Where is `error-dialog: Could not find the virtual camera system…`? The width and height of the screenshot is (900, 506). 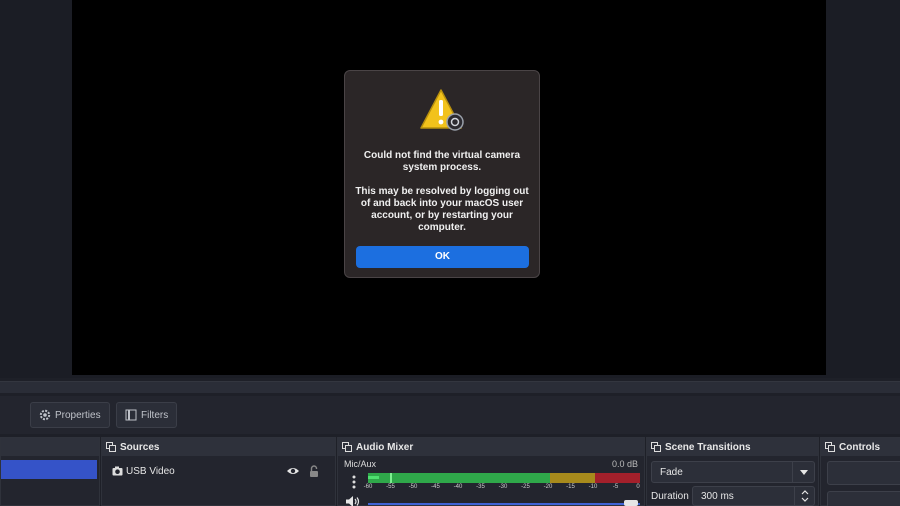 error-dialog: Could not find the virtual camera system… is located at coordinates (442, 174).